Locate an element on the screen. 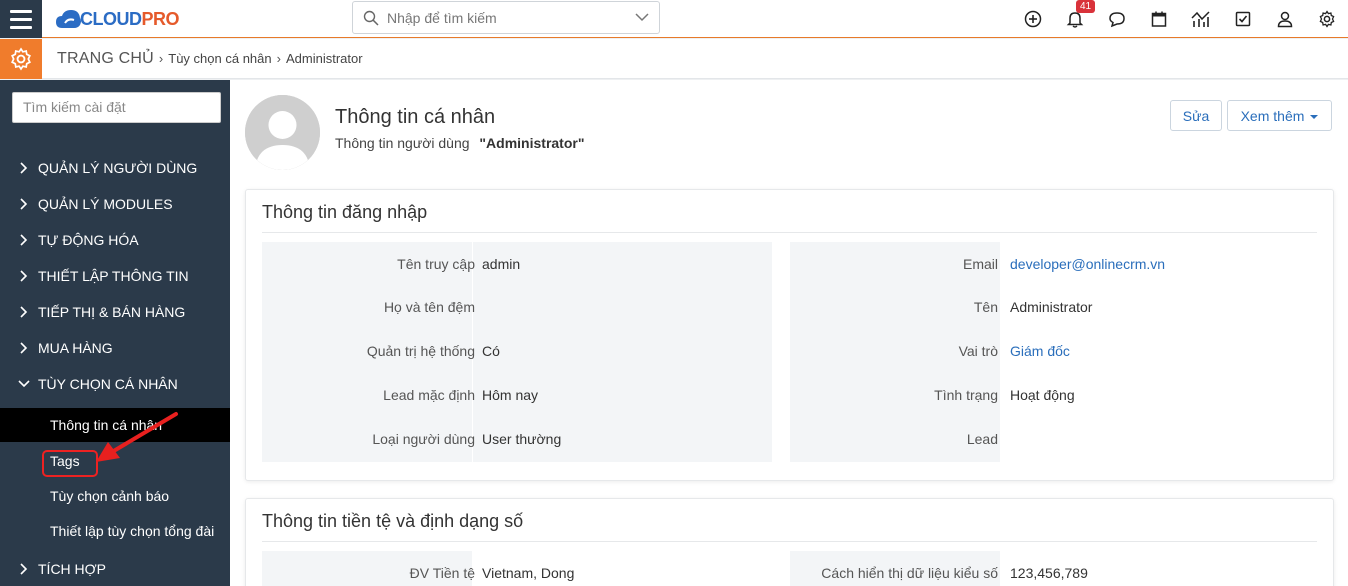 This screenshot has width=1348, height=586. settings-gear-icon is located at coordinates (21, 59).